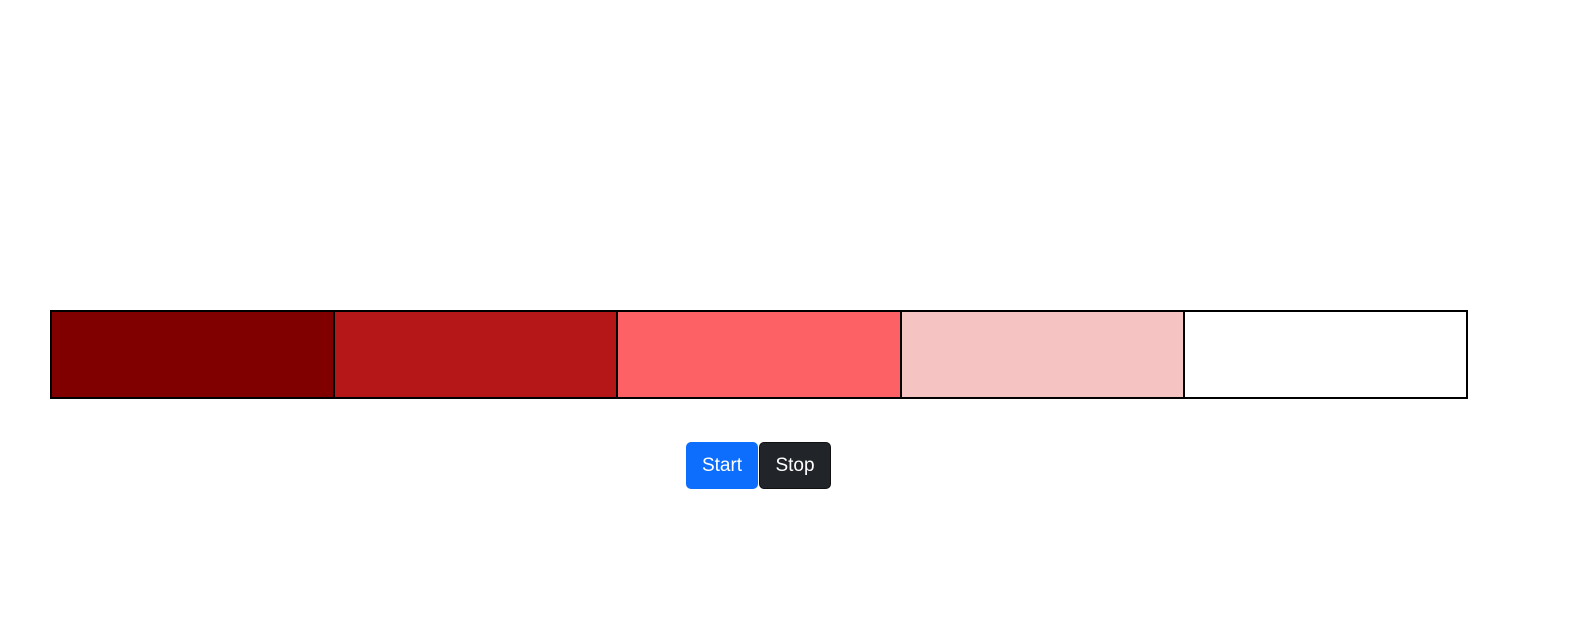 The image size is (1592, 636). Describe the element at coordinates (722, 465) in the screenshot. I see `start-button: Start` at that location.